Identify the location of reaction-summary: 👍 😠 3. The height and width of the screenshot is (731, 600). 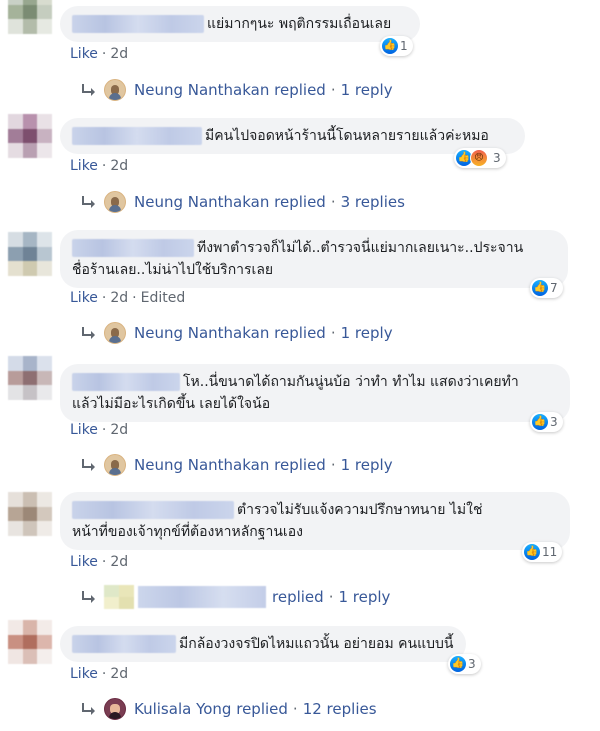
(480, 158).